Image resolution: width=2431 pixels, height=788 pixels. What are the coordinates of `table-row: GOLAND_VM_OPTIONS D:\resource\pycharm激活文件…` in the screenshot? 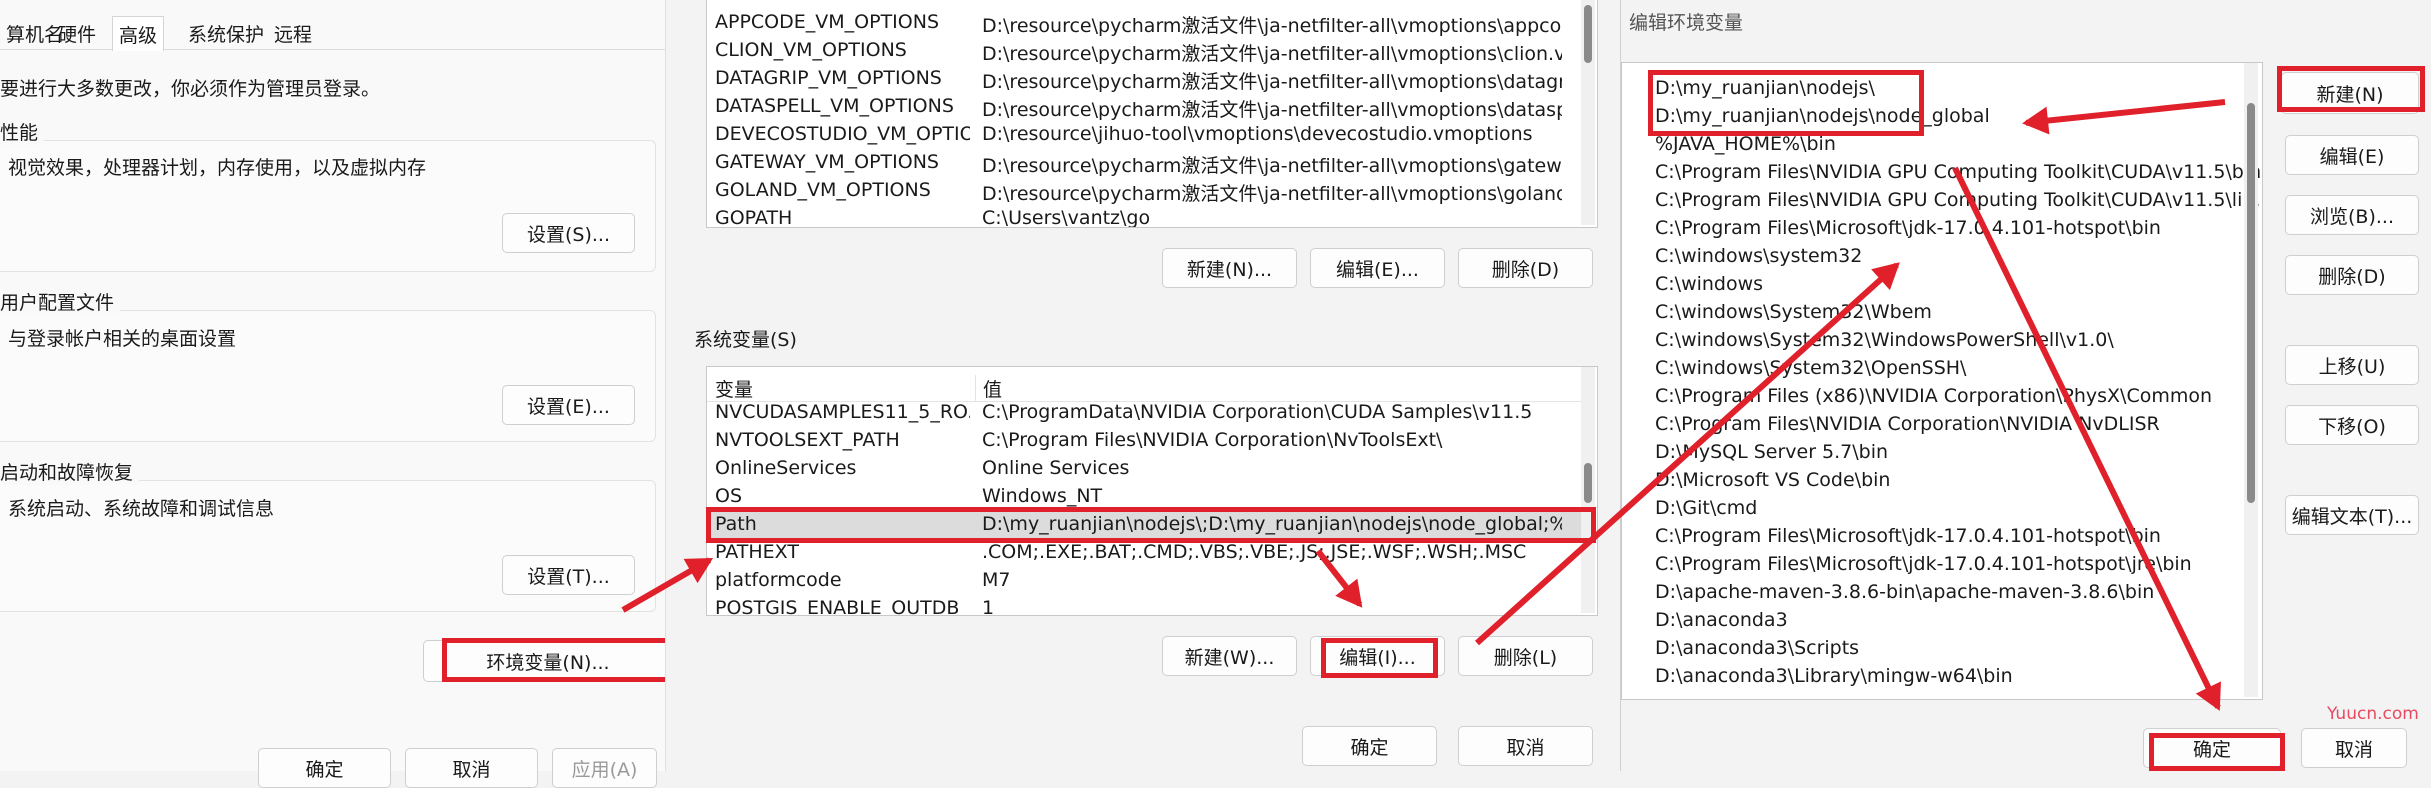 It's located at (1145, 191).